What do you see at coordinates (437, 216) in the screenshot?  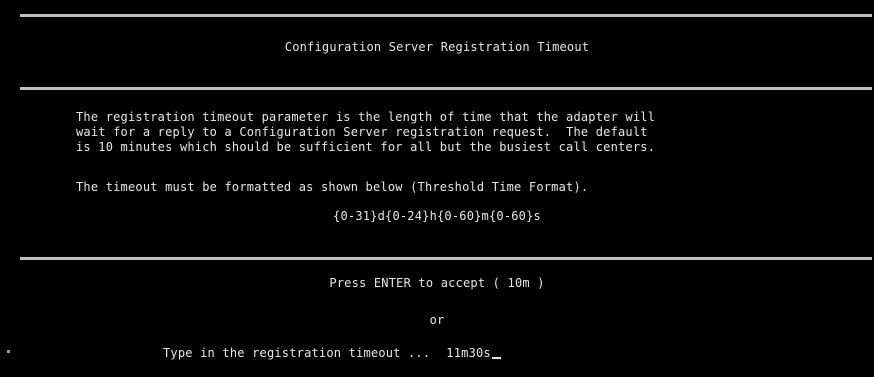 I see `format-pattern: {0-31}d{0-24}h{0-60}m{0-60}s` at bounding box center [437, 216].